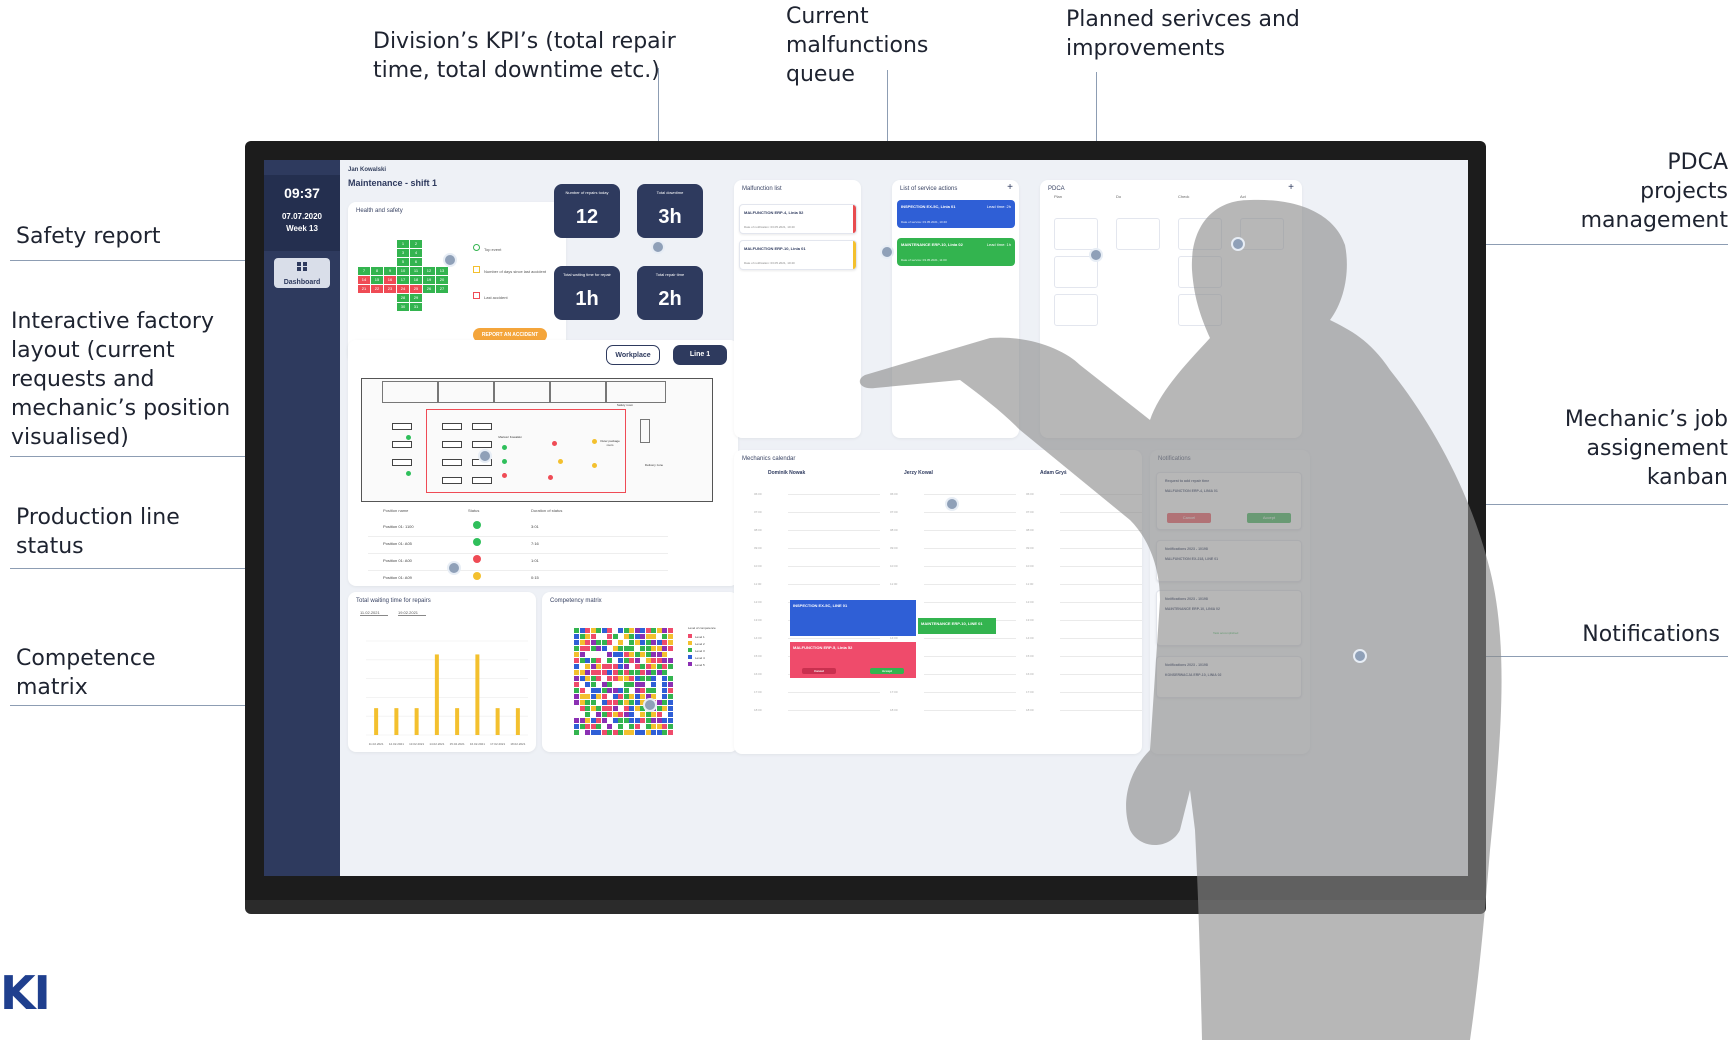 This screenshot has height=1040, width=1733. Describe the element at coordinates (390, 280) in the screenshot. I see `safety-day-cell: 16` at that location.